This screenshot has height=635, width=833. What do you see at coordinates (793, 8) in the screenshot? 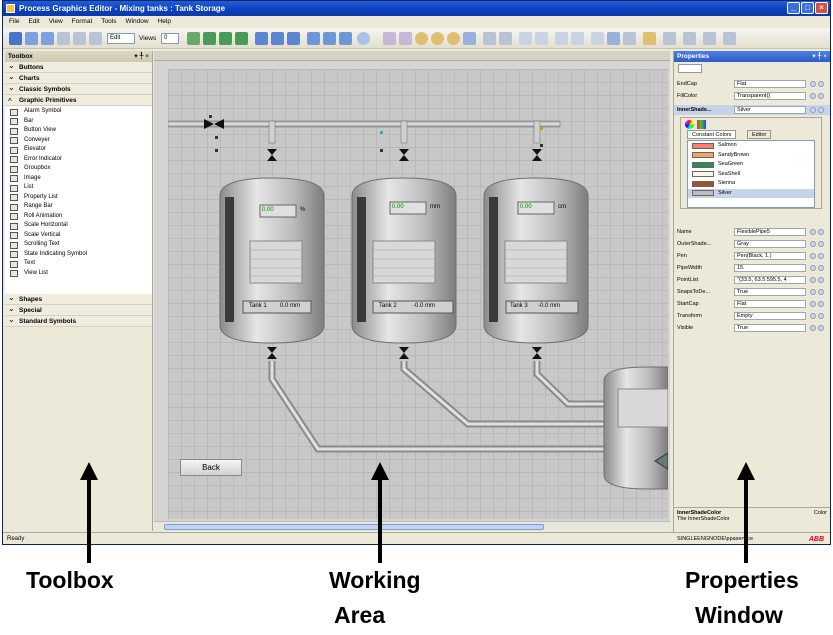
I see `minimize-button: _` at bounding box center [793, 8].